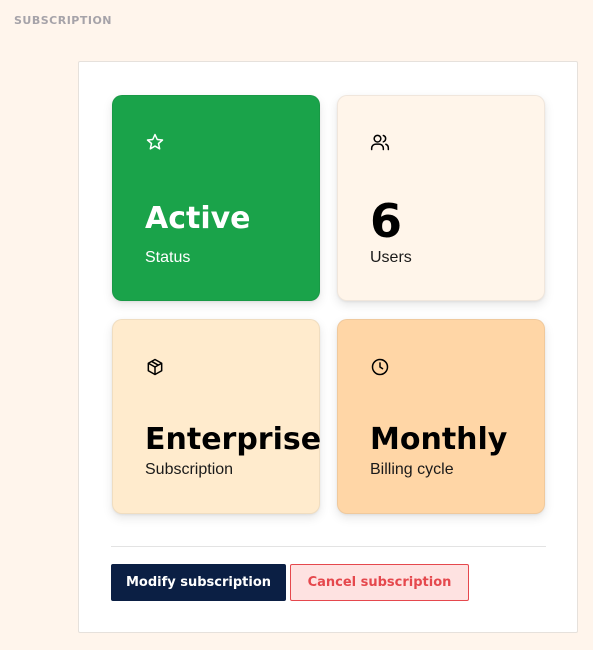 This screenshot has height=650, width=593. What do you see at coordinates (217, 416) in the screenshot?
I see `plan-card: Enterprise Subscription` at bounding box center [217, 416].